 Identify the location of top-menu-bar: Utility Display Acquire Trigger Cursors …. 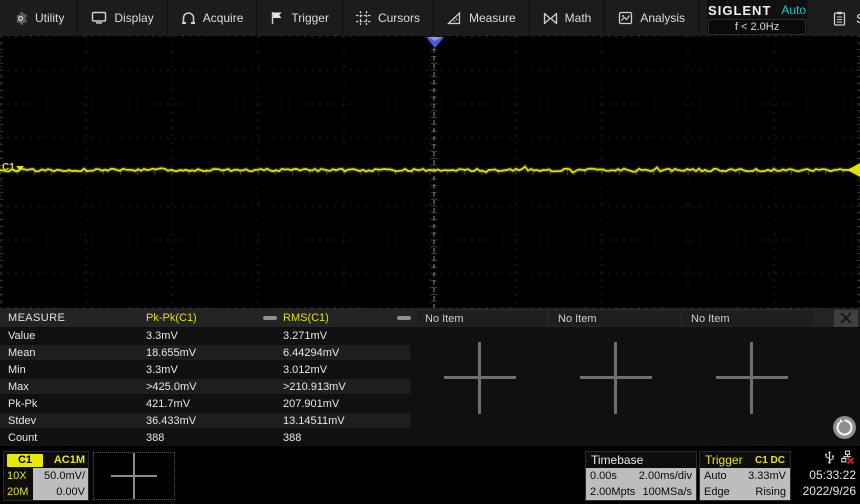
(430, 18).